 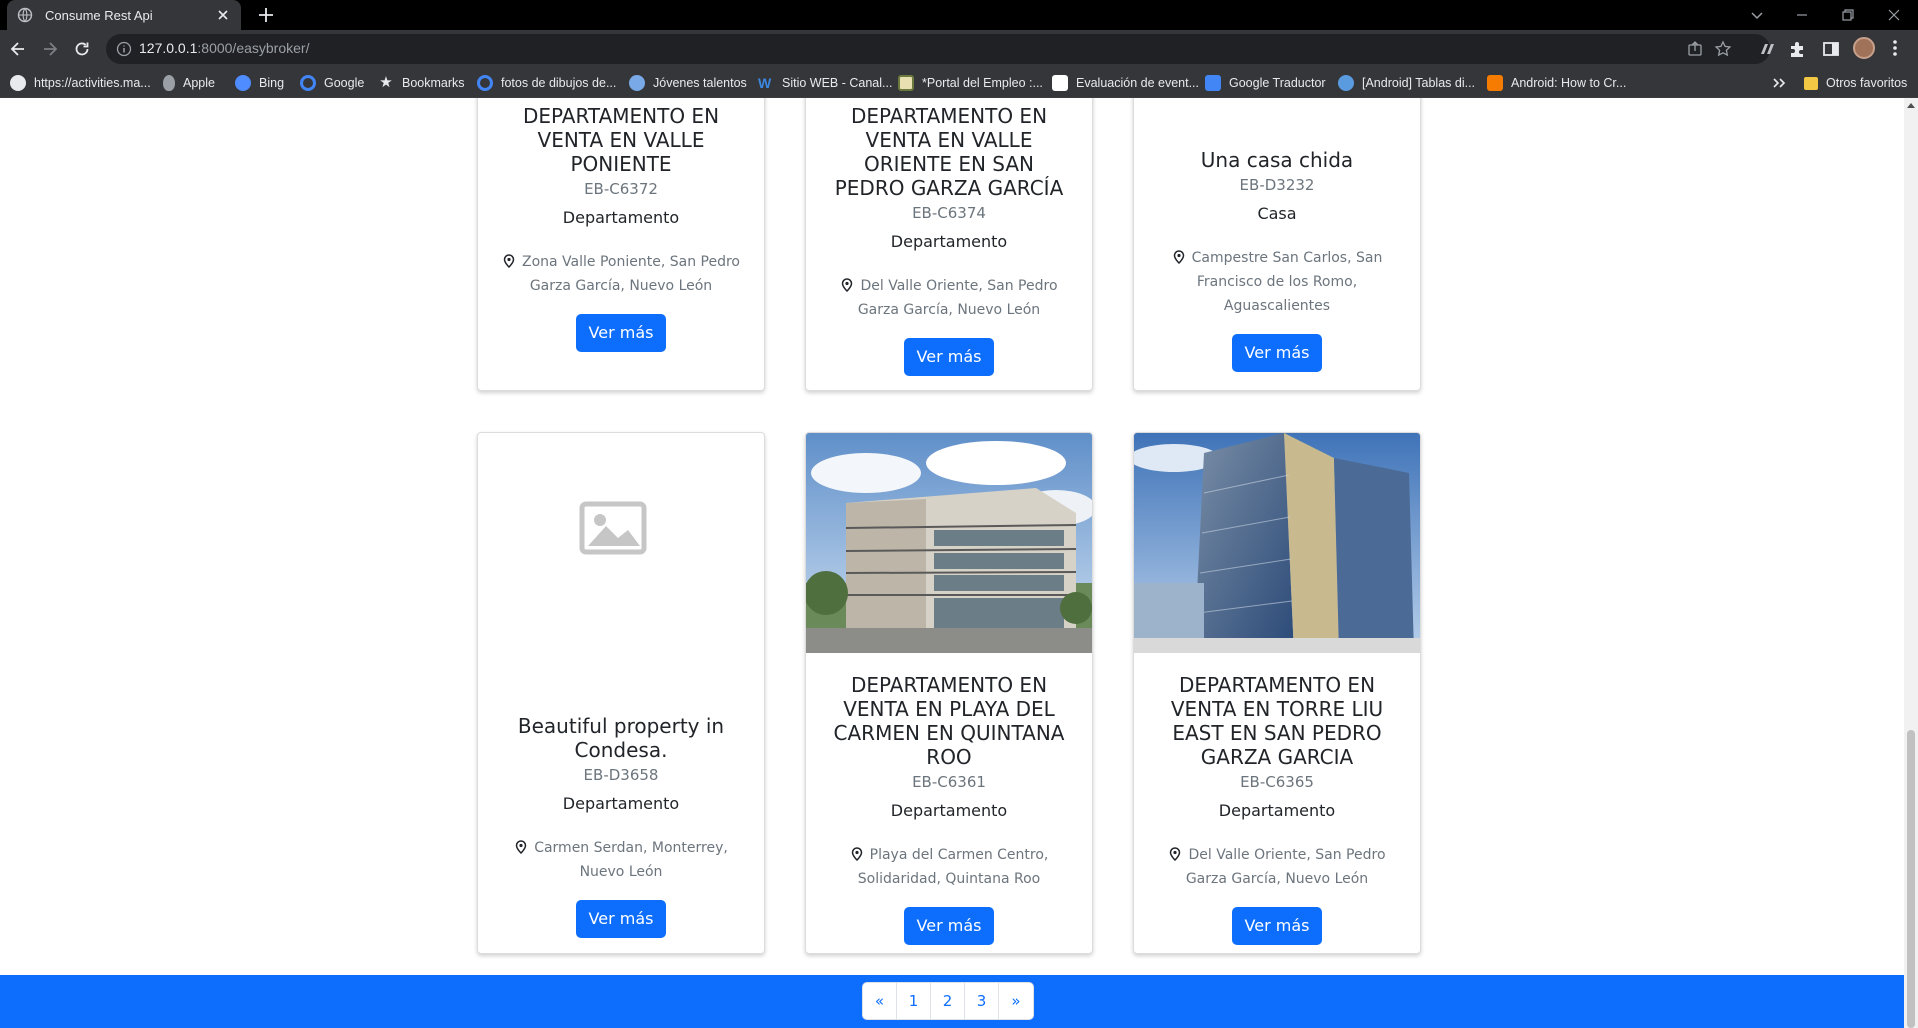 I want to click on side-panel-icon, so click(x=1831, y=49).